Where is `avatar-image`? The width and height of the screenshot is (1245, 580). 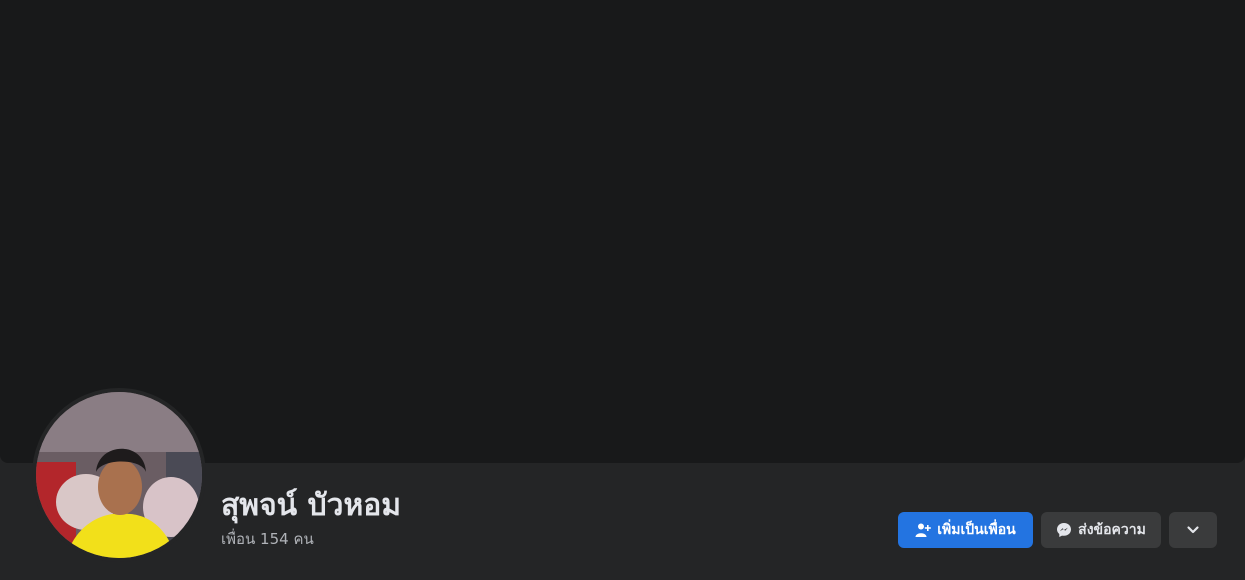
avatar-image is located at coordinates (119, 475).